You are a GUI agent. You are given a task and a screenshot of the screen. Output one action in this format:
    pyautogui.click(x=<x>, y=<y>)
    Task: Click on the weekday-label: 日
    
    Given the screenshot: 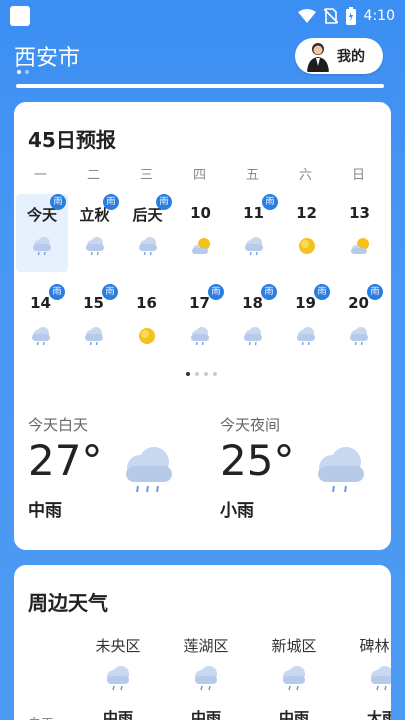 What is the action you would take?
    pyautogui.click(x=358, y=175)
    